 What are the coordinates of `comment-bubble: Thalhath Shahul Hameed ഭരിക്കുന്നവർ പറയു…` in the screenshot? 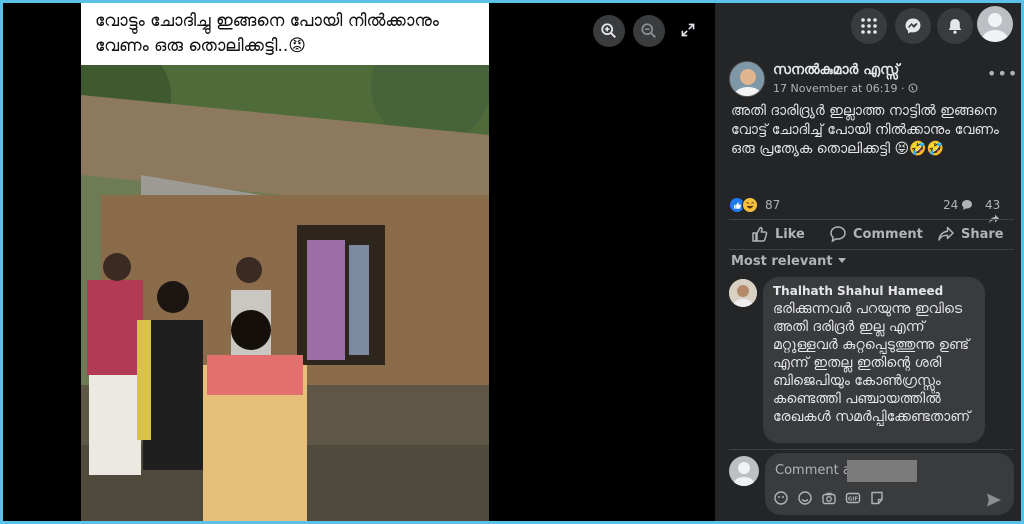 It's located at (874, 360).